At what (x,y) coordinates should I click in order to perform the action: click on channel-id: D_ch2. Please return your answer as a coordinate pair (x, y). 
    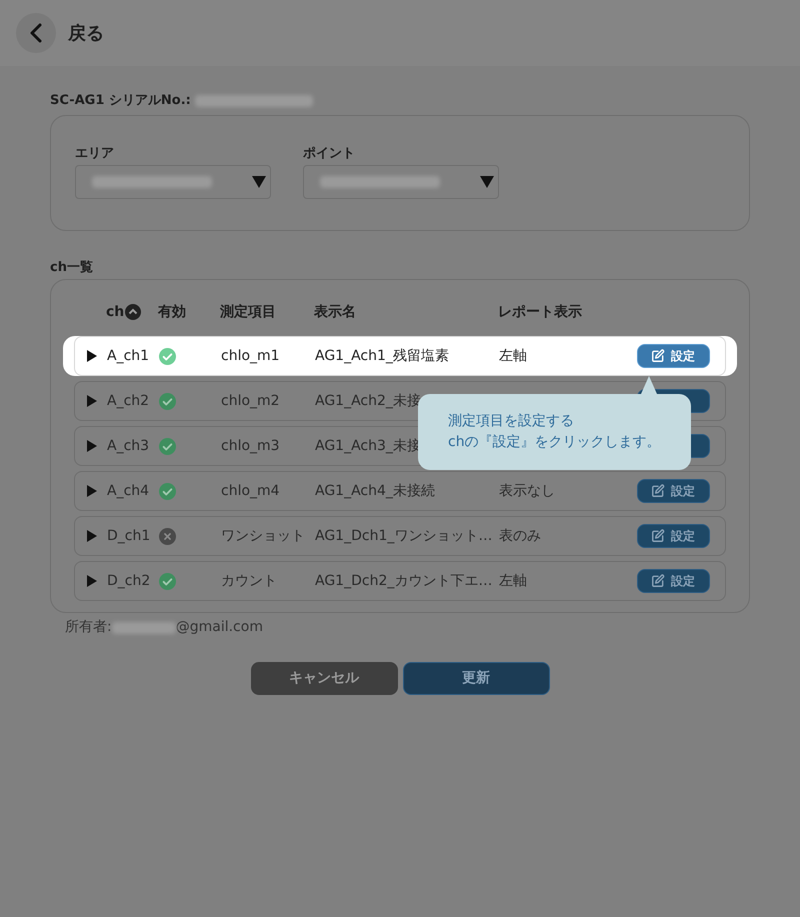
    Looking at the image, I should click on (128, 581).